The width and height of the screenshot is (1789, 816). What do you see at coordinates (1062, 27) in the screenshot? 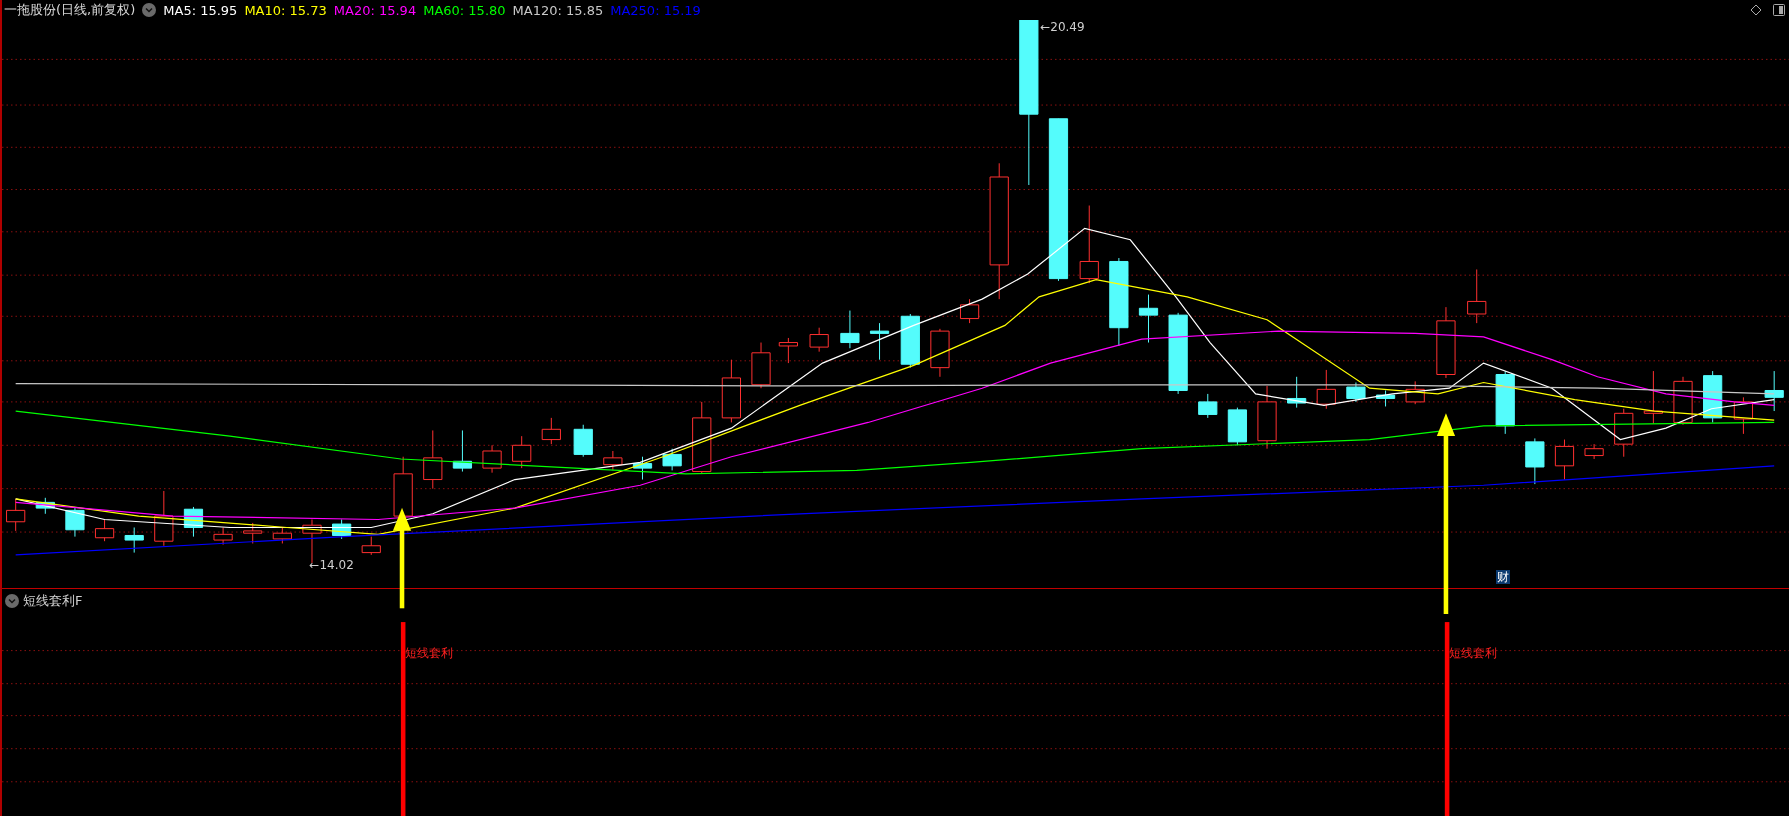
I see `high-price-label: ←20.49` at bounding box center [1062, 27].